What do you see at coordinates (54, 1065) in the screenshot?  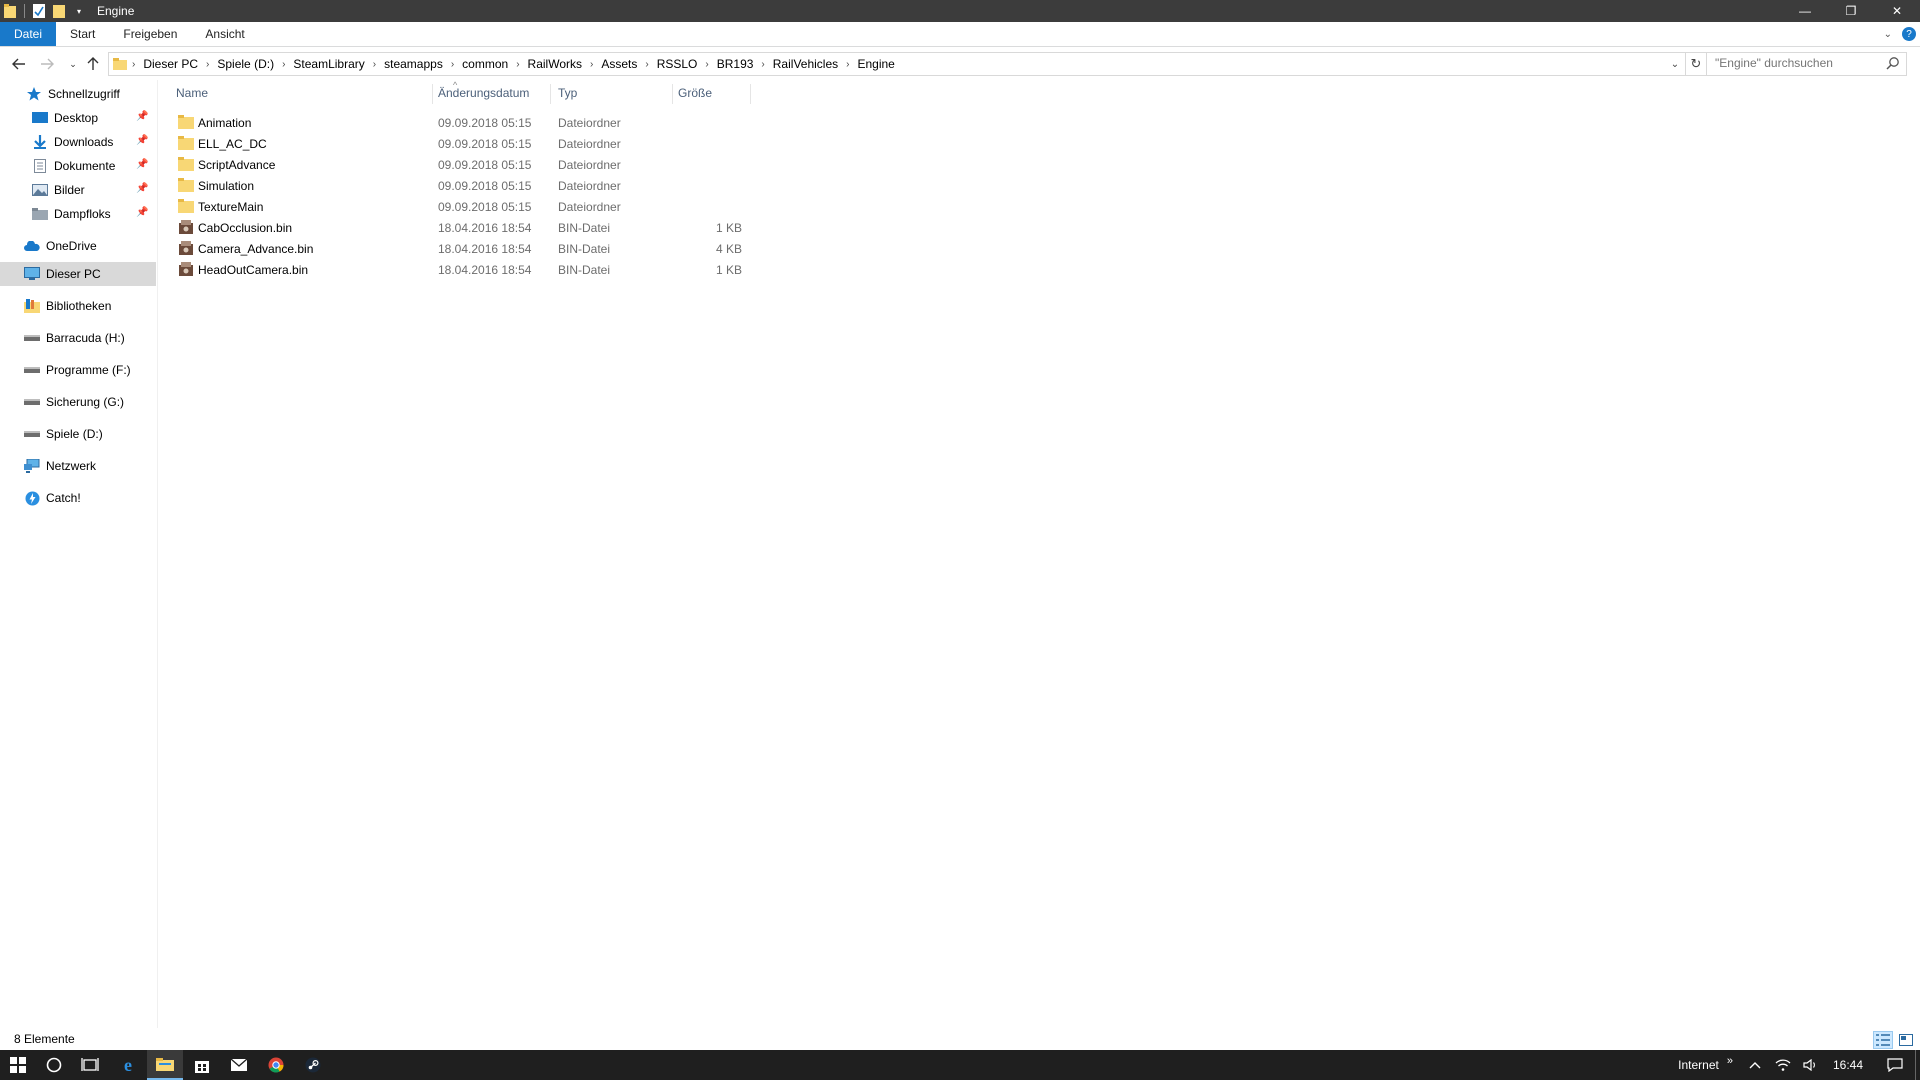 I see `cortana-button` at bounding box center [54, 1065].